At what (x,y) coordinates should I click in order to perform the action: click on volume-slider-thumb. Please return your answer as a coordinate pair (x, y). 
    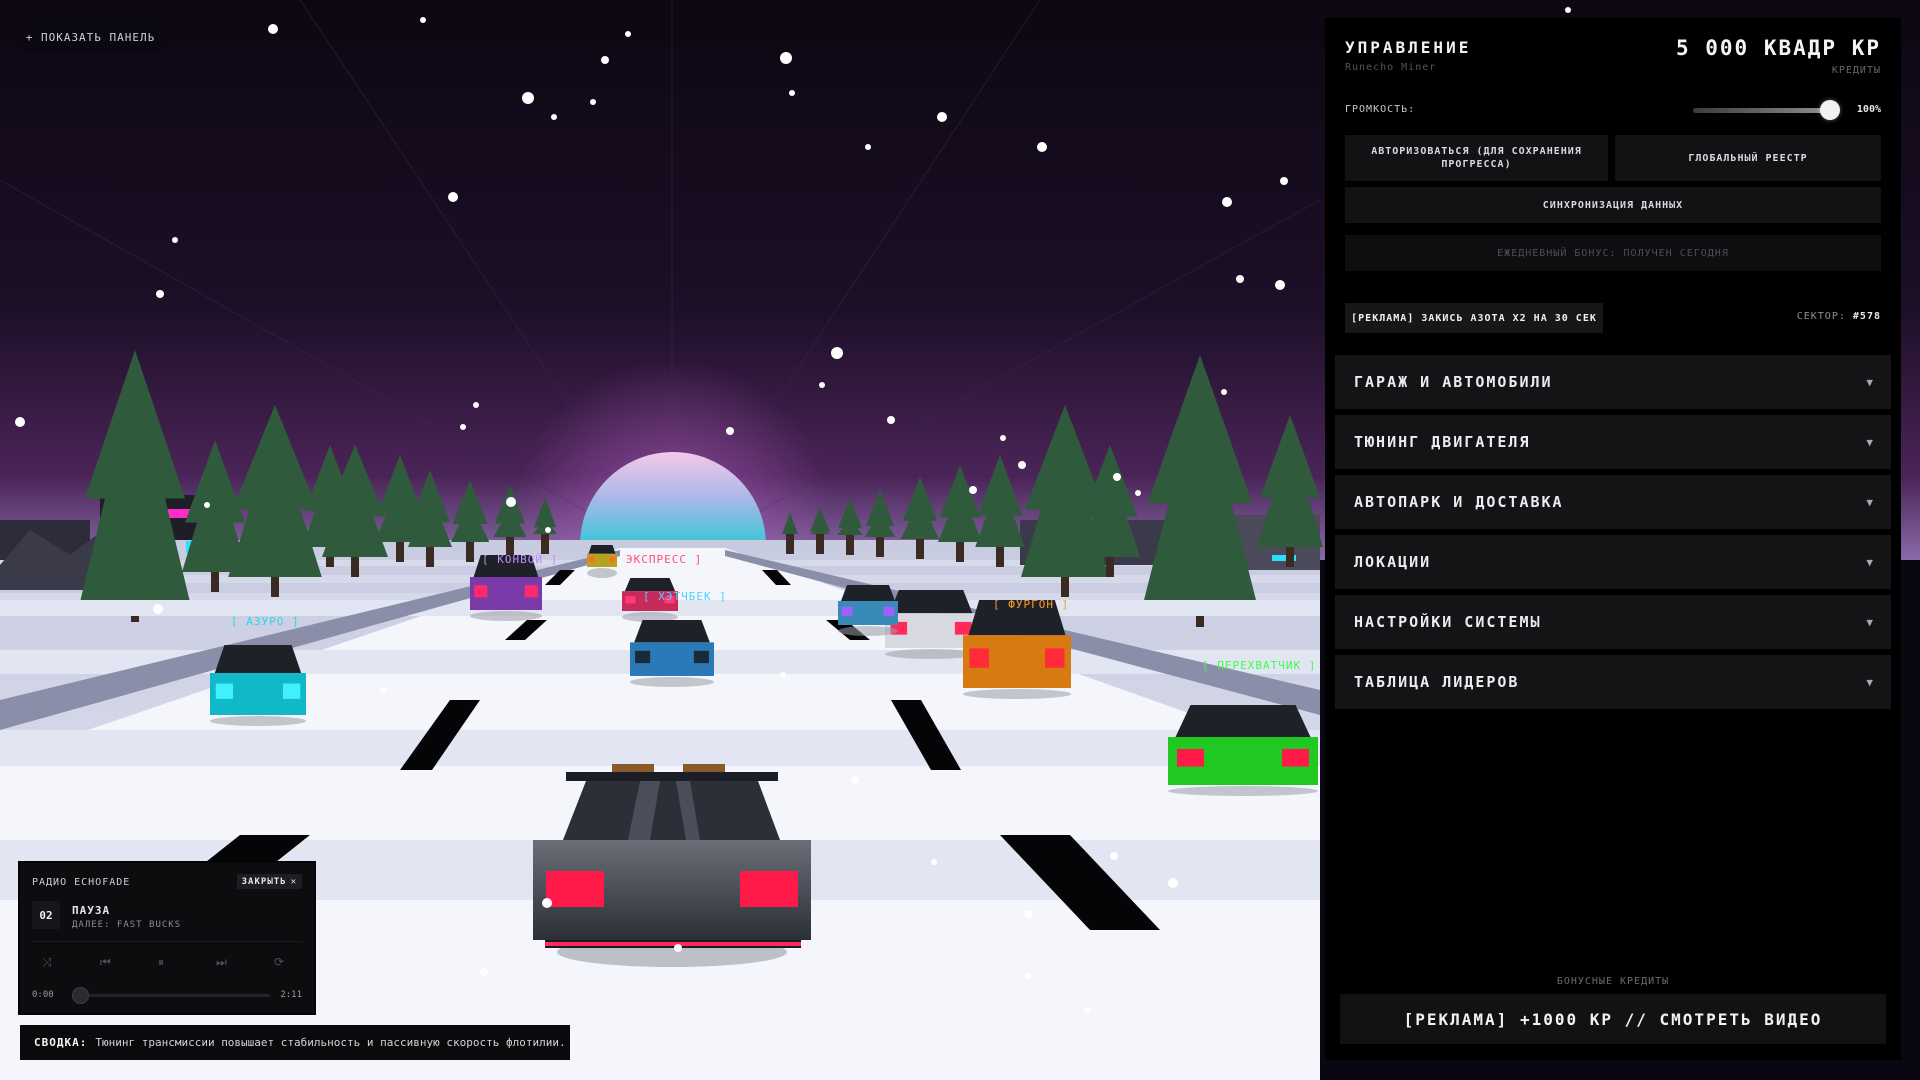
    Looking at the image, I should click on (1830, 110).